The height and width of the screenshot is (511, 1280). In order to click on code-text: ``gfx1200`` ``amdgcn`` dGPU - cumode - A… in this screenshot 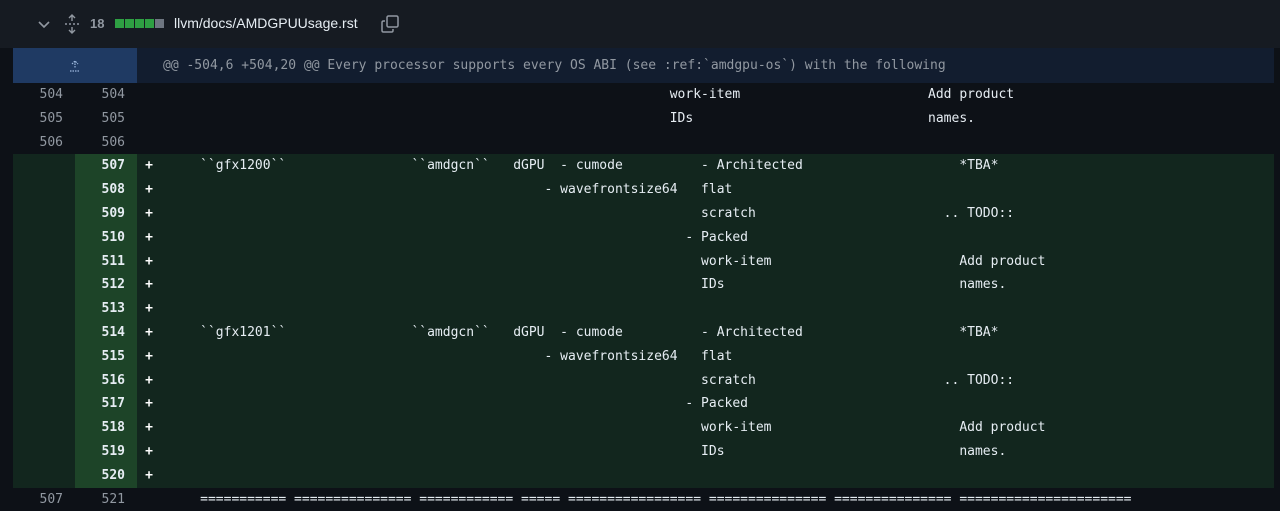, I will do `click(717, 166)`.